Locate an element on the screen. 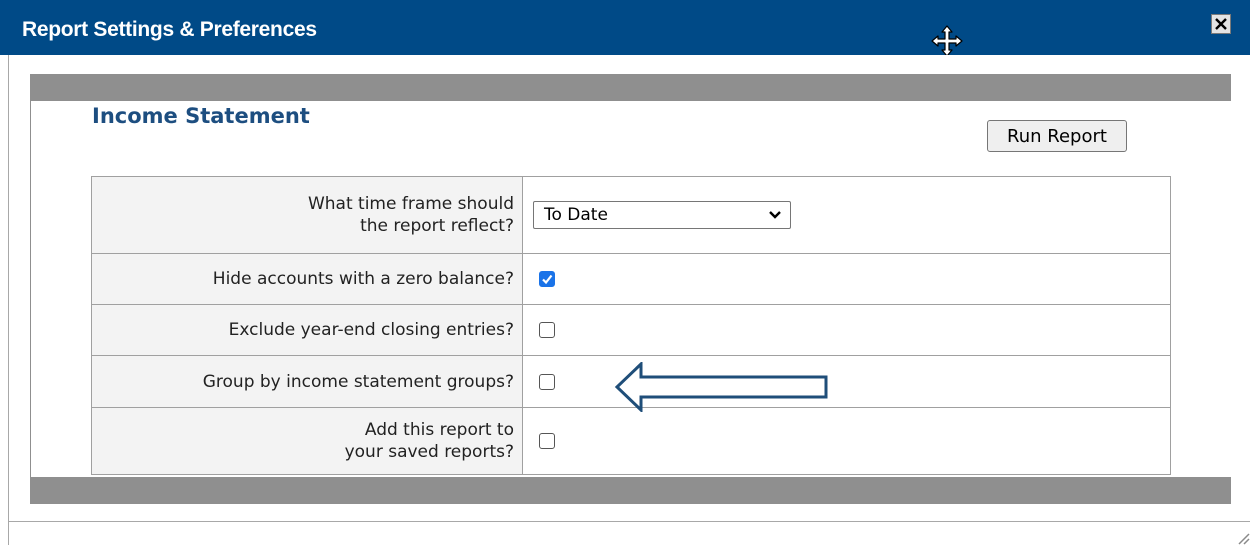 The width and height of the screenshot is (1250, 545). checkmark-icon is located at coordinates (547, 279).